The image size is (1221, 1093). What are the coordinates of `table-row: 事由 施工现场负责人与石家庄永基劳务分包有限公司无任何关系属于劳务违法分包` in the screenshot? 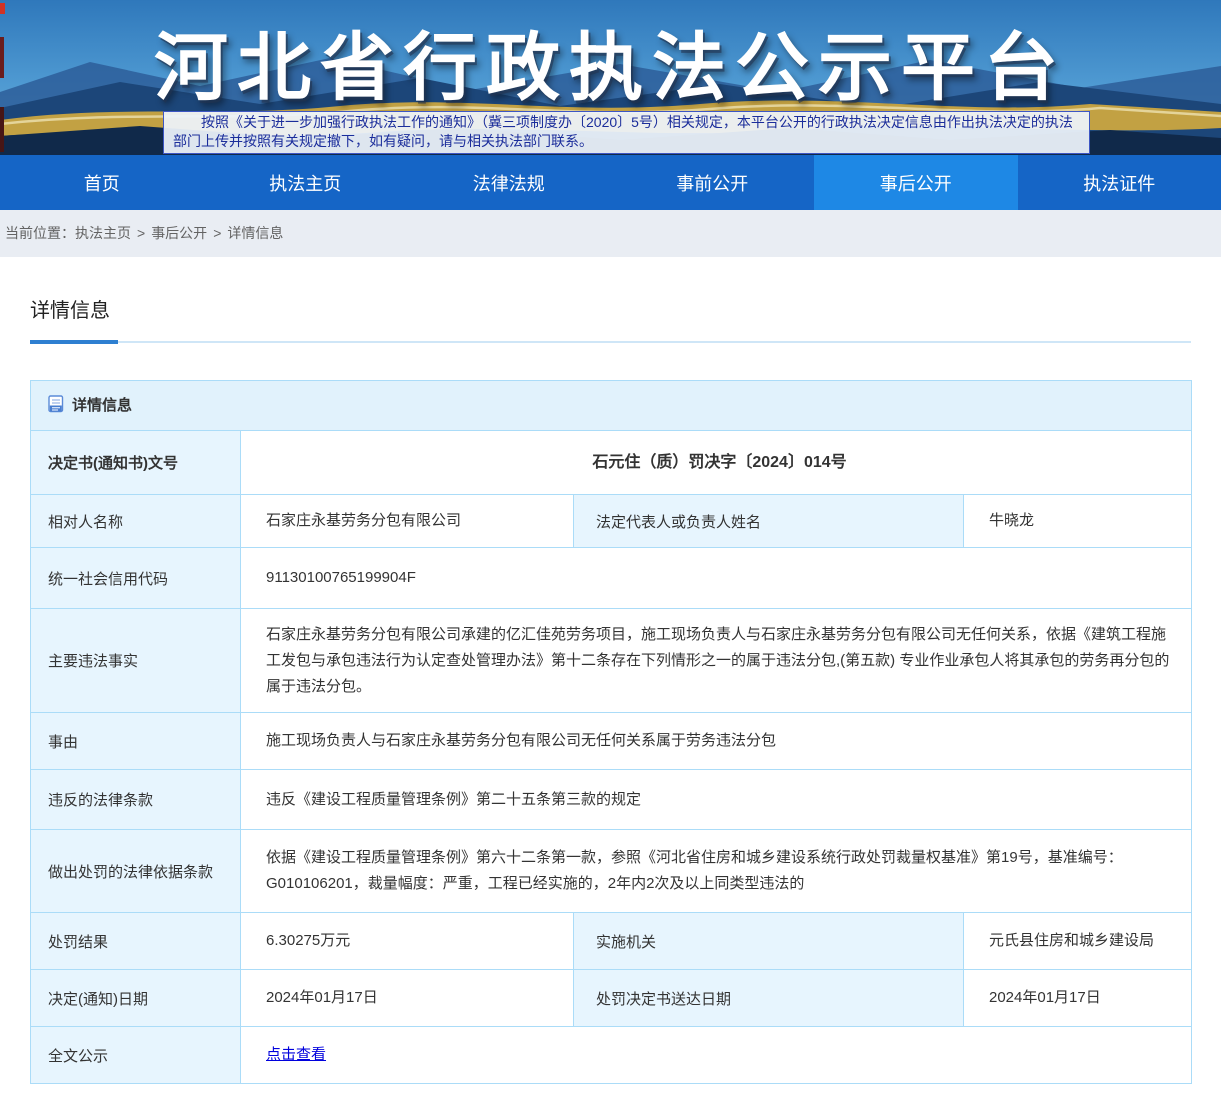 It's located at (611, 741).